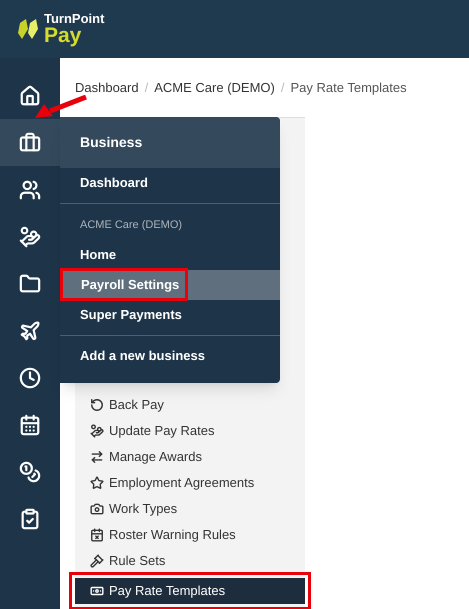 The image size is (469, 609). What do you see at coordinates (190, 483) in the screenshot?
I see `settings-menu-item: Employment Agreements` at bounding box center [190, 483].